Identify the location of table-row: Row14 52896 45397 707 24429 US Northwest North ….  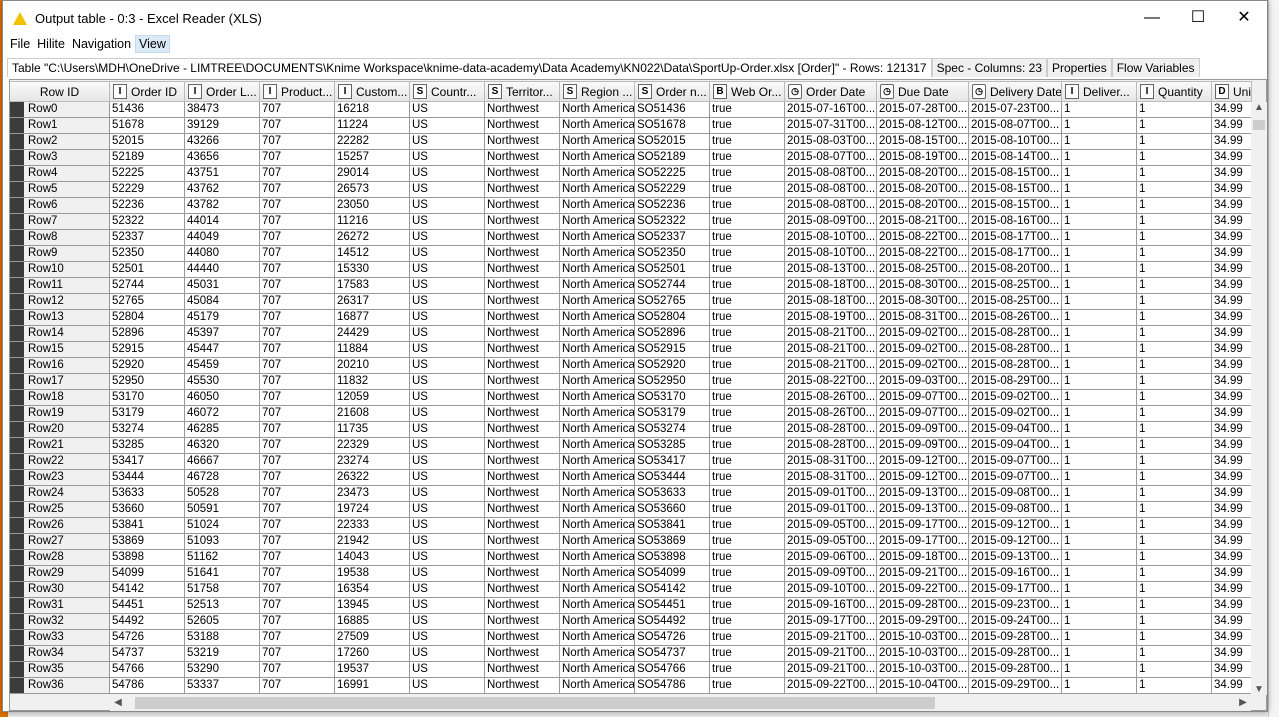
(631, 334).